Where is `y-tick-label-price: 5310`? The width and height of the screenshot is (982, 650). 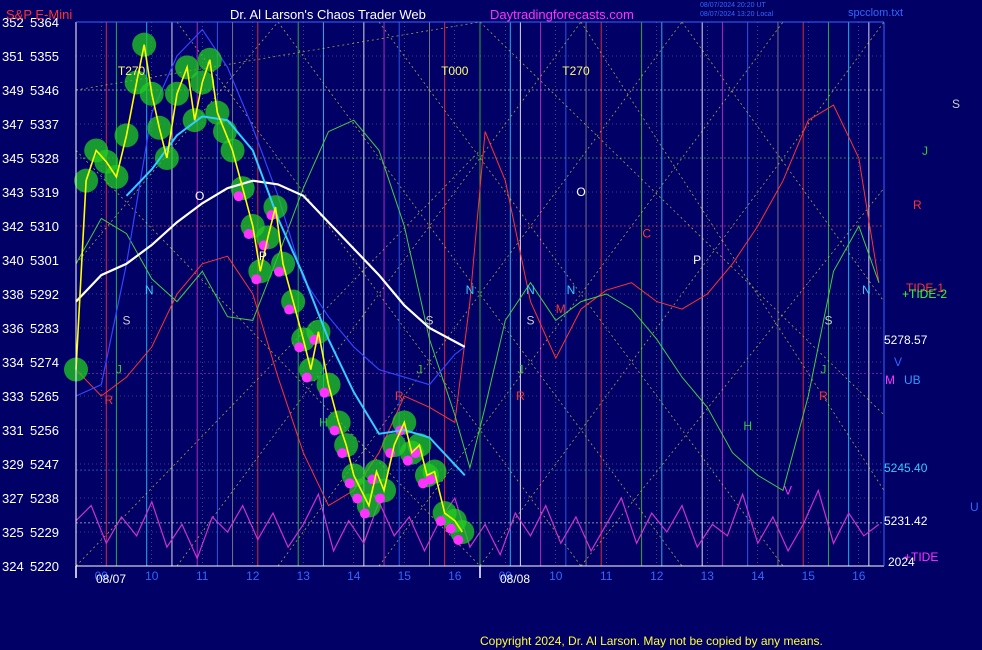 y-tick-label-price: 5310 is located at coordinates (44, 226).